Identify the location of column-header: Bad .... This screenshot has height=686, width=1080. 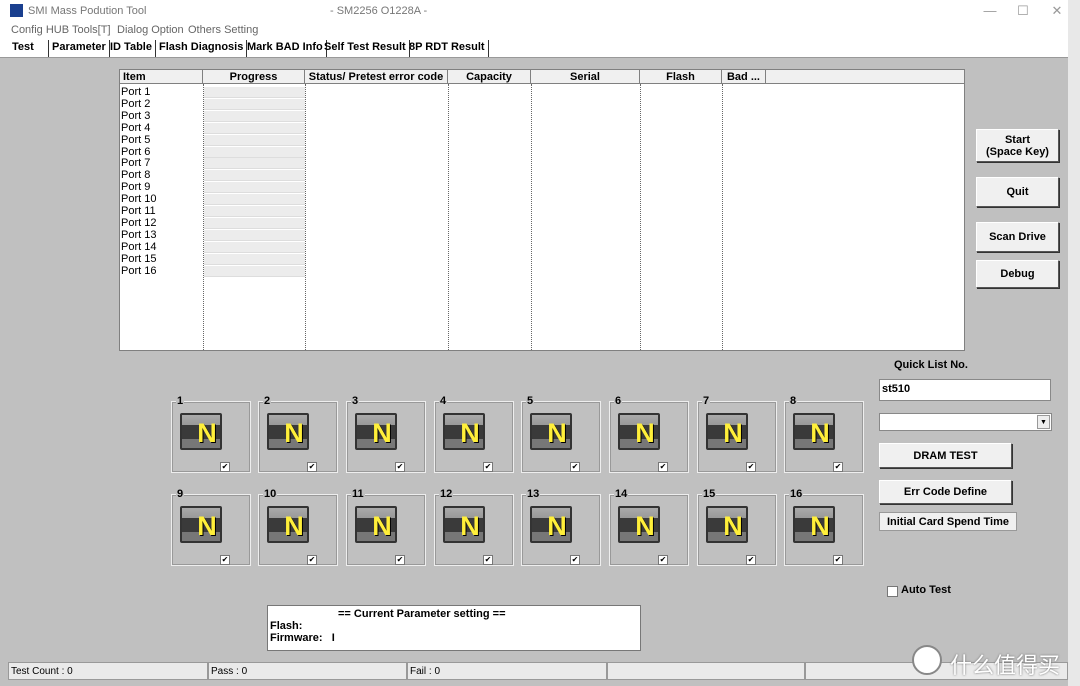
(744, 77).